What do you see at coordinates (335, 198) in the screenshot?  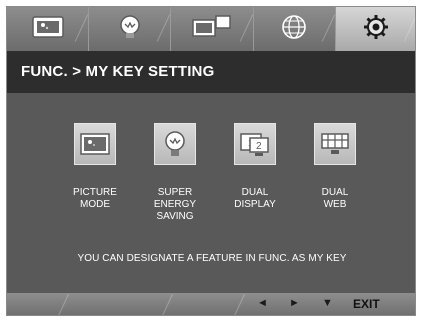 I see `dual-web-label: DUAL WEB` at bounding box center [335, 198].